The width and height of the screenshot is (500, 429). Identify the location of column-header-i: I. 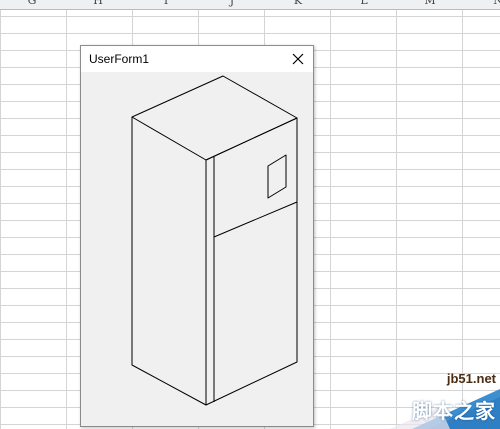
(166, 4).